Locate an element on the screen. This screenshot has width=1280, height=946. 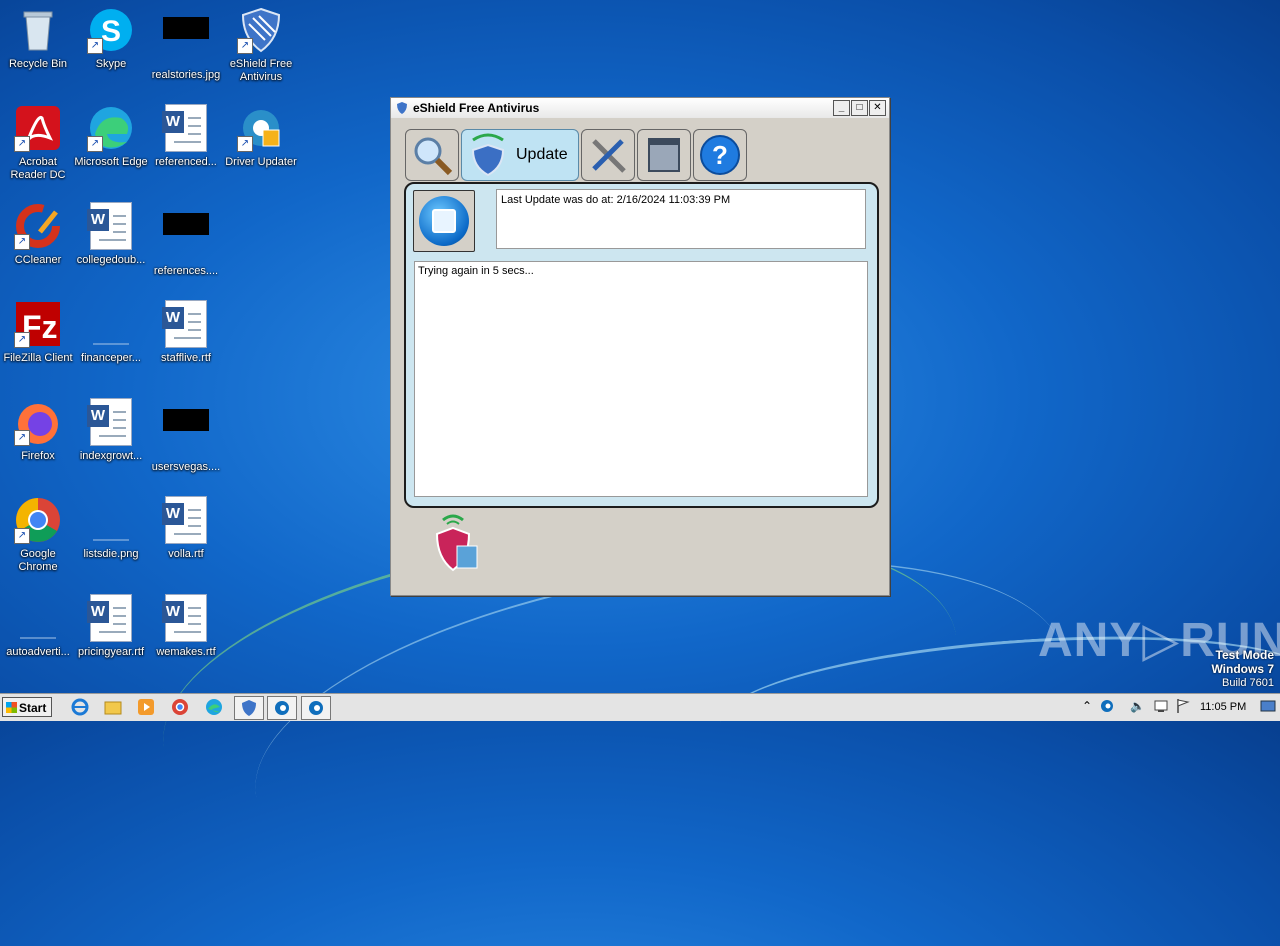
desktop-icon-eshield: ↗ eShield Free Antivirus is located at coordinates (261, 45).